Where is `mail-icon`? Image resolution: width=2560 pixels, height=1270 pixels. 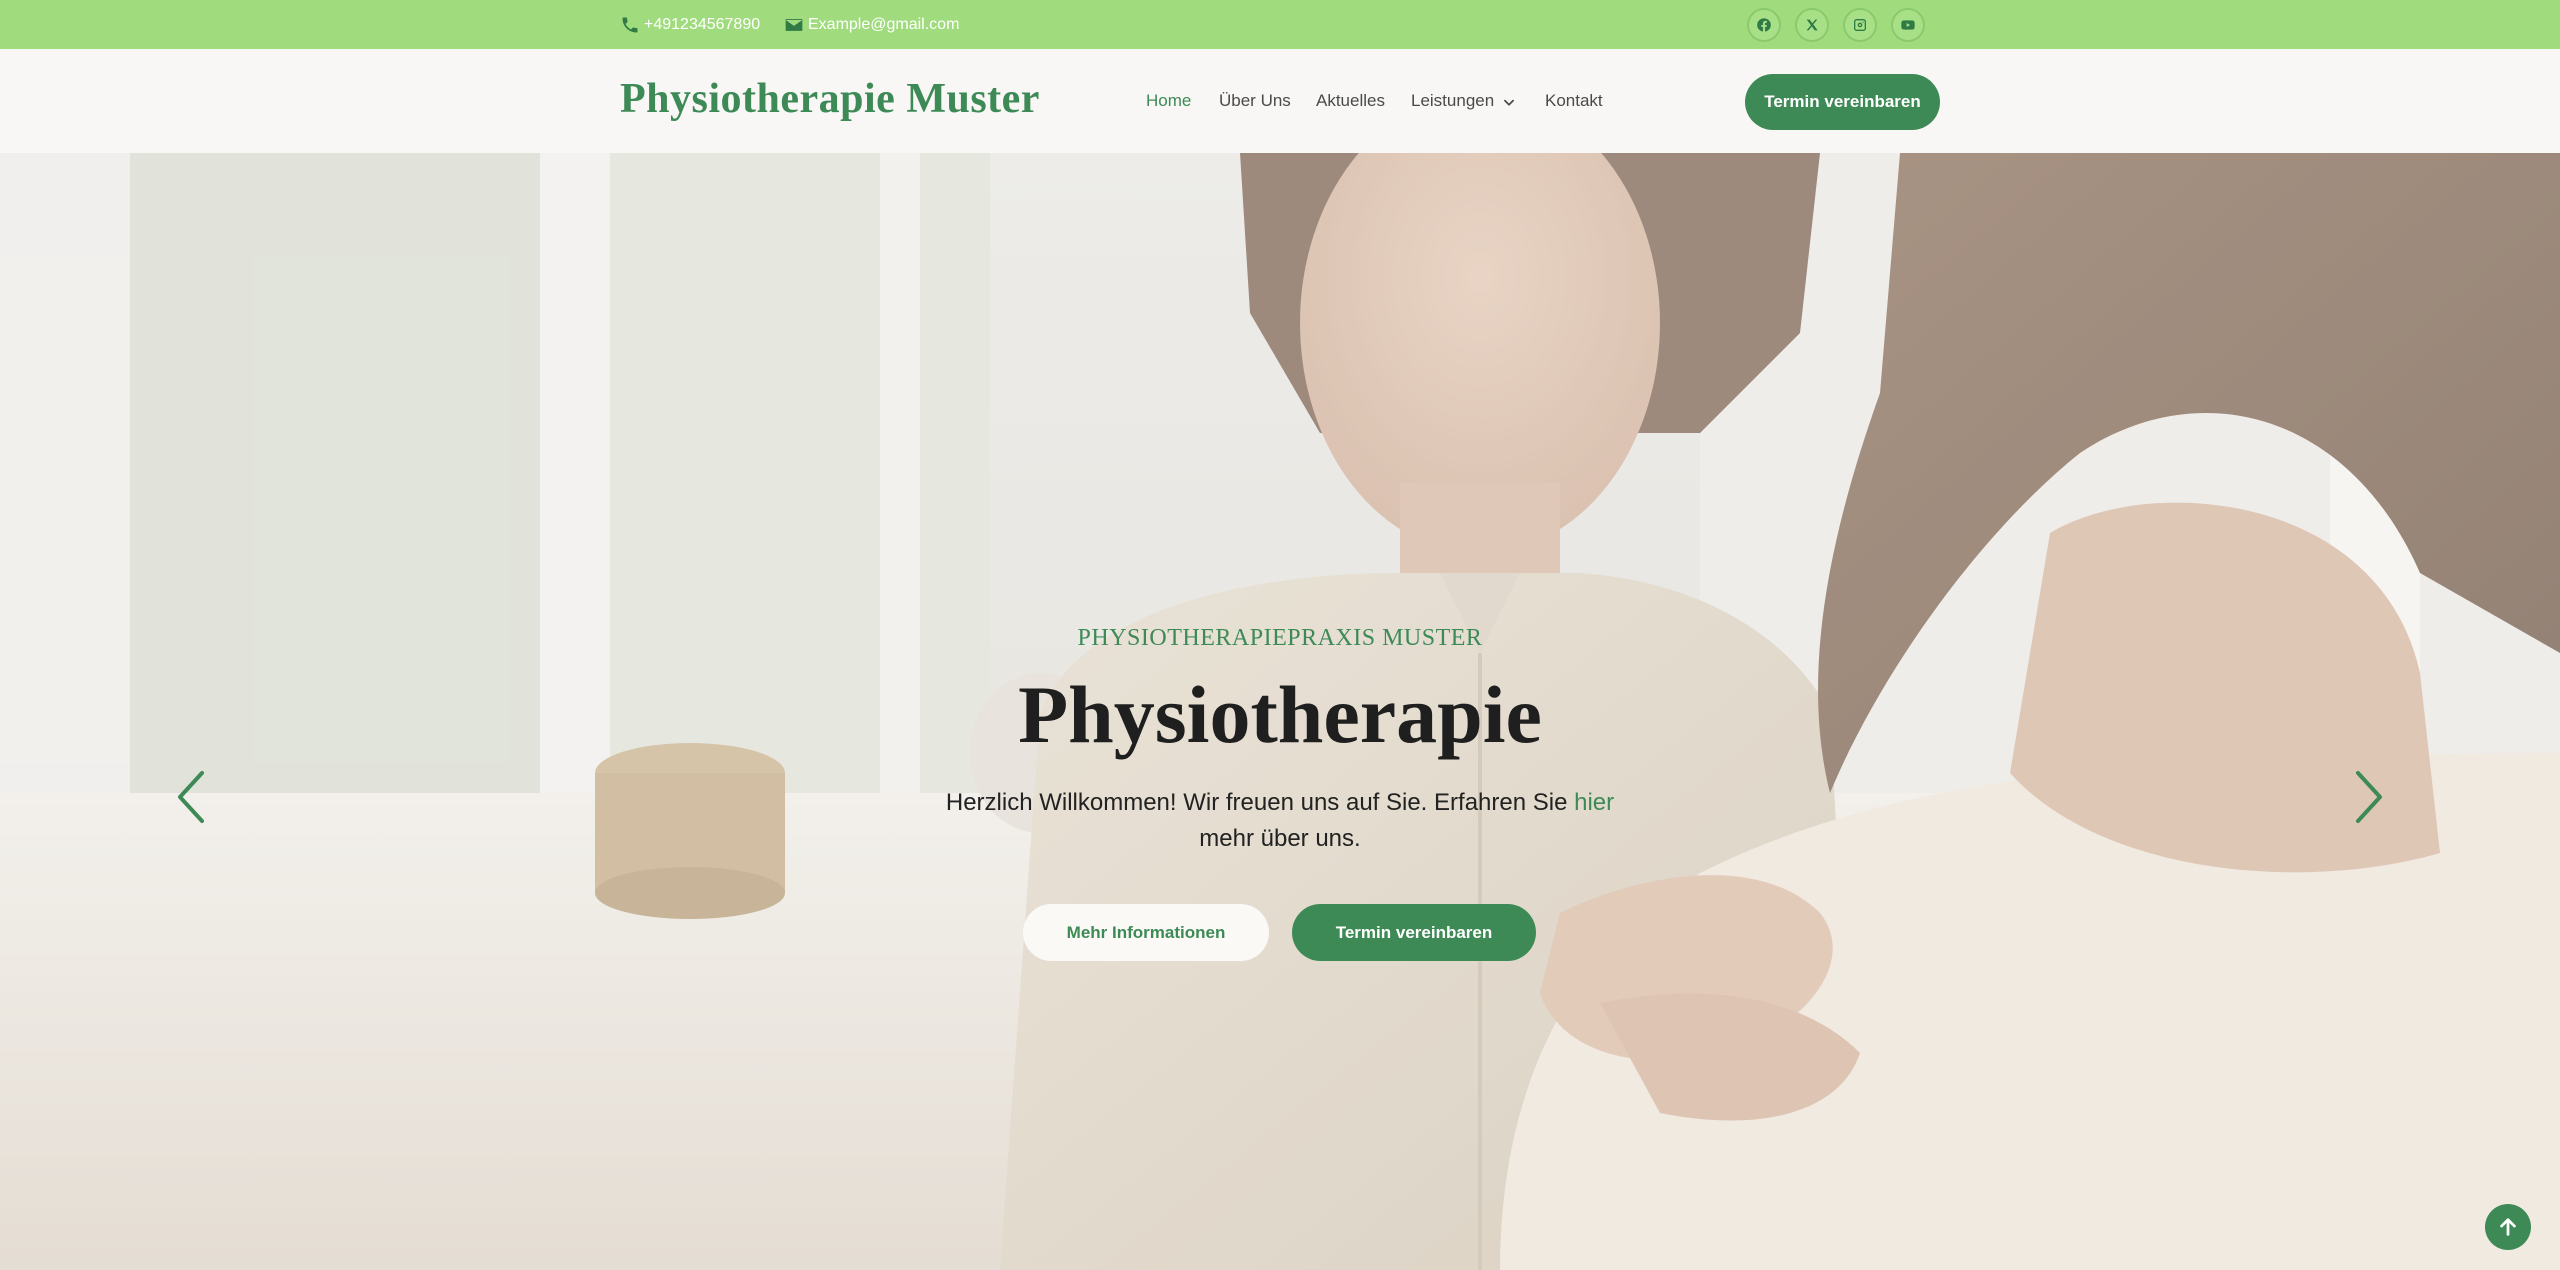
mail-icon is located at coordinates (794, 24).